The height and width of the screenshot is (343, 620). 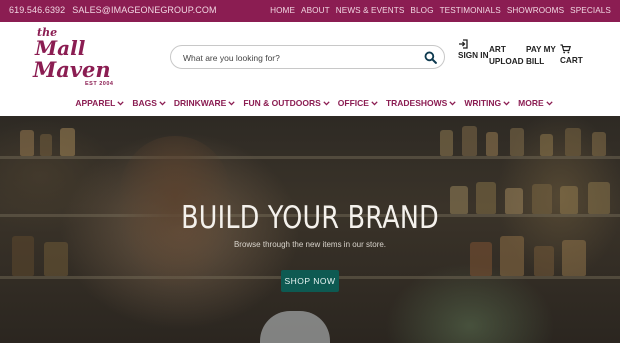 What do you see at coordinates (72, 69) in the screenshot?
I see `logo-maven: Maven` at bounding box center [72, 69].